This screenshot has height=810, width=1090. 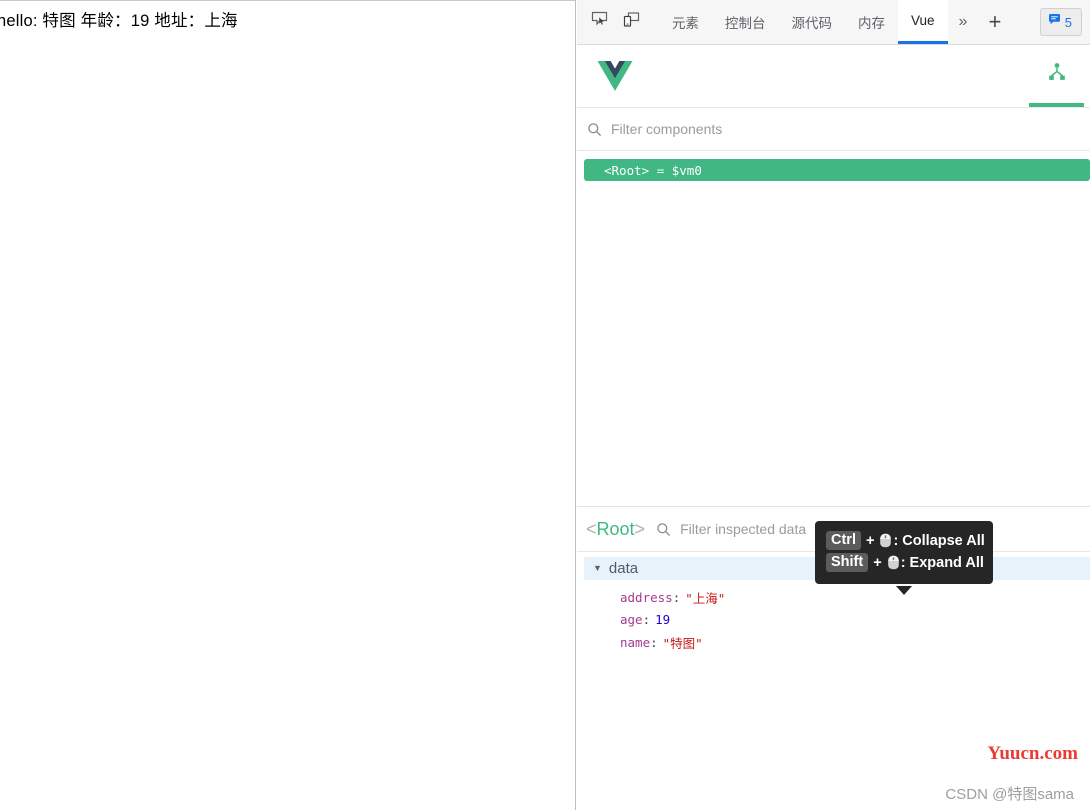 I want to click on filter-components-input, so click(x=850, y=129).